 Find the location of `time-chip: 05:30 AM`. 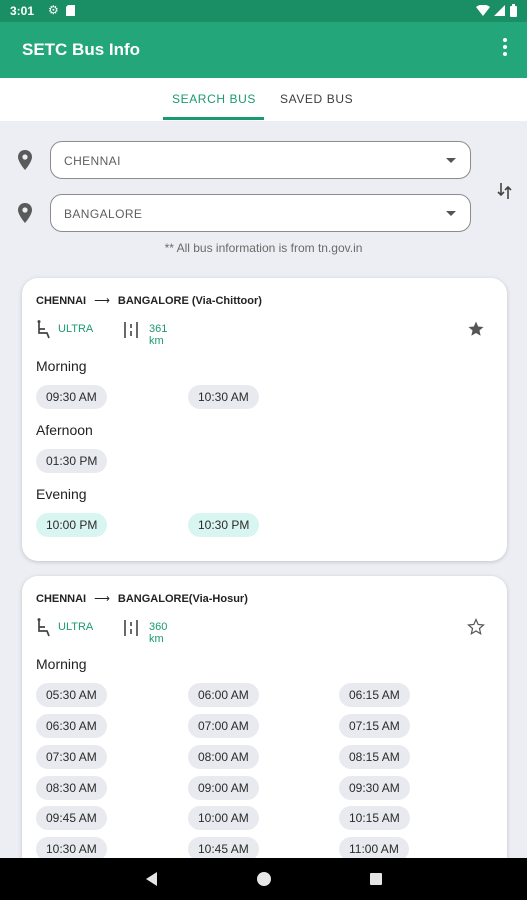

time-chip: 05:30 AM is located at coordinates (71, 695).